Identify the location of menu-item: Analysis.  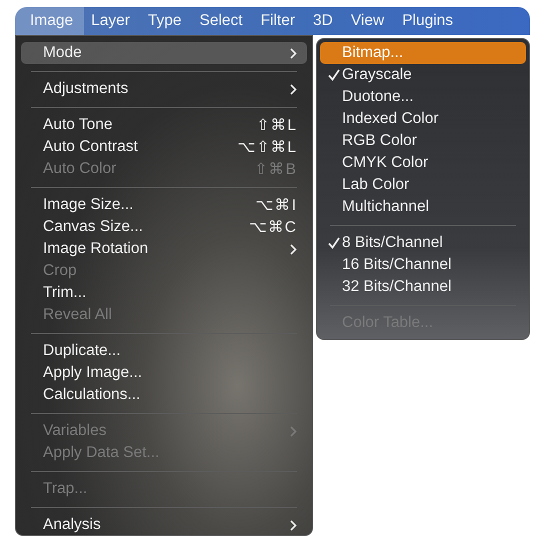
(164, 525).